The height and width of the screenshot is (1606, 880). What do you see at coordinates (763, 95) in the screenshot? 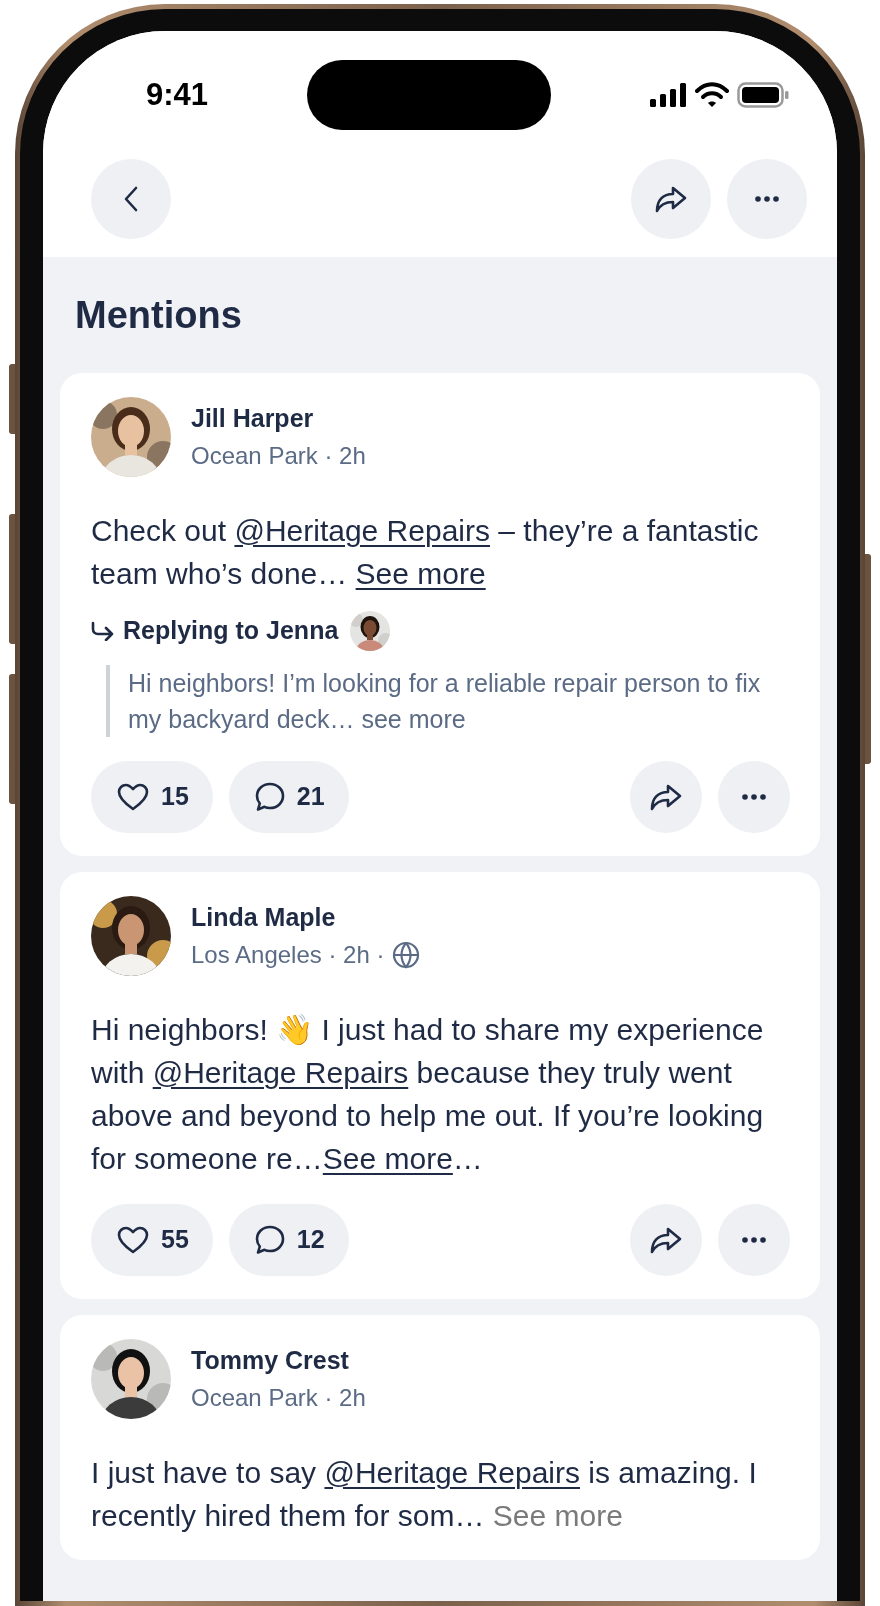
I see `battery-icon` at bounding box center [763, 95].